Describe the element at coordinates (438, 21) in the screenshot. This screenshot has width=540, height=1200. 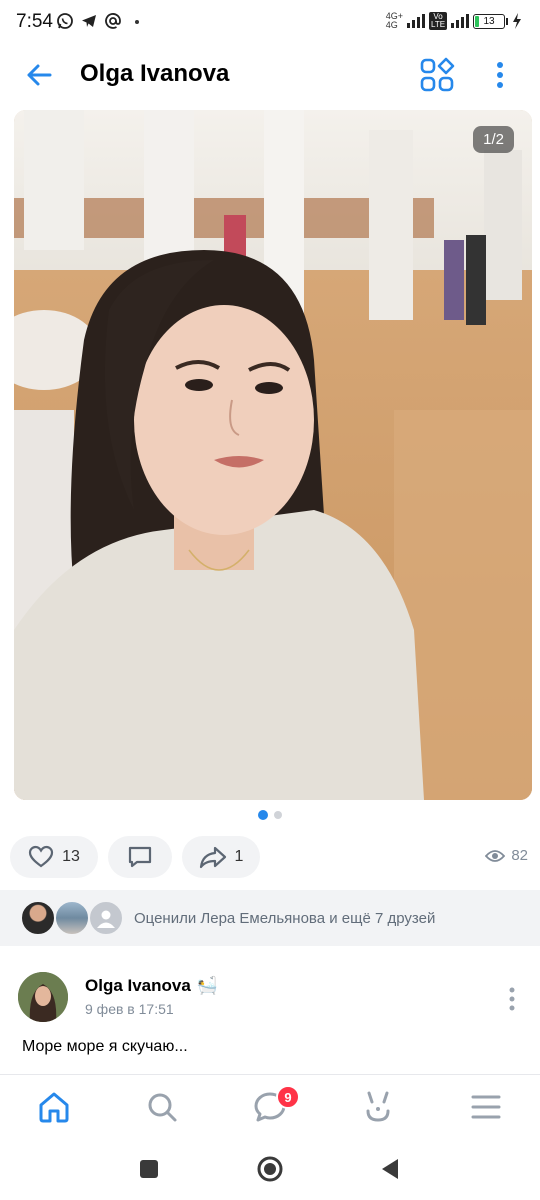
I see `volte-badge: Vo LTE` at that location.